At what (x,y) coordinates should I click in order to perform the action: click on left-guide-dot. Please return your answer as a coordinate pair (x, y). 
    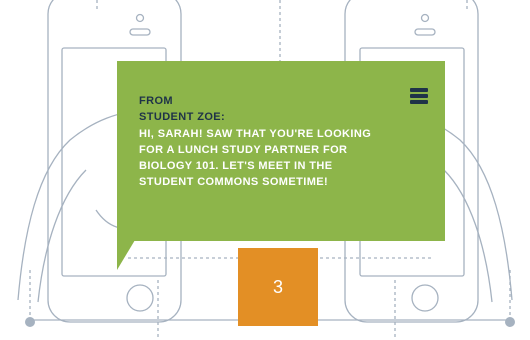
    Looking at the image, I should click on (30, 322).